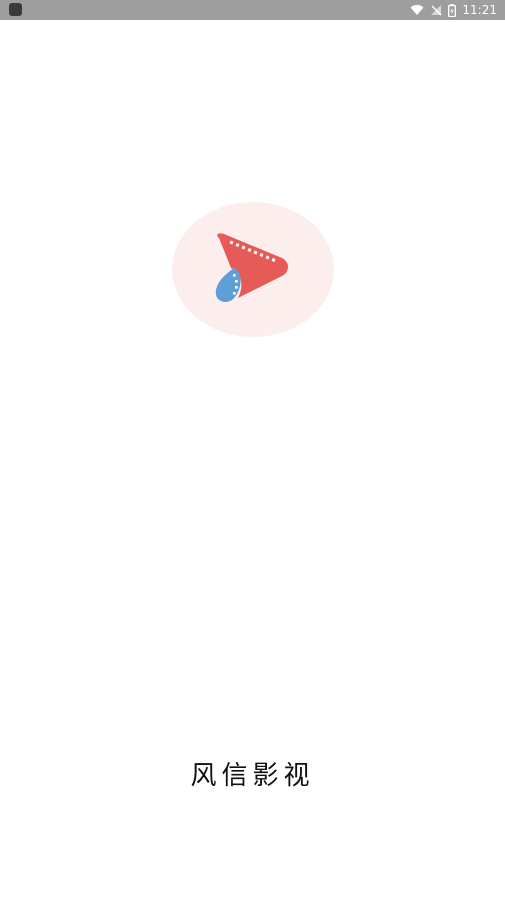  Describe the element at coordinates (252, 776) in the screenshot. I see `app-name-title: 风信影视` at that location.